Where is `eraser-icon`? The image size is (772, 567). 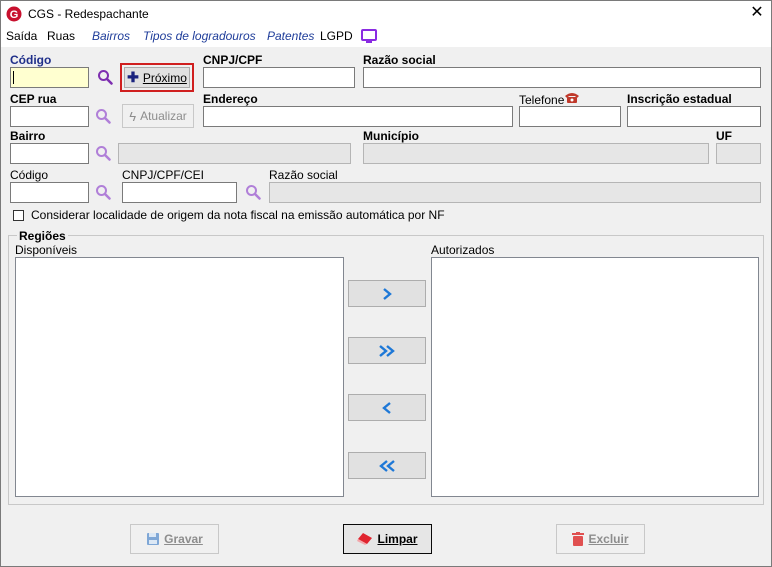 eraser-icon is located at coordinates (365, 539).